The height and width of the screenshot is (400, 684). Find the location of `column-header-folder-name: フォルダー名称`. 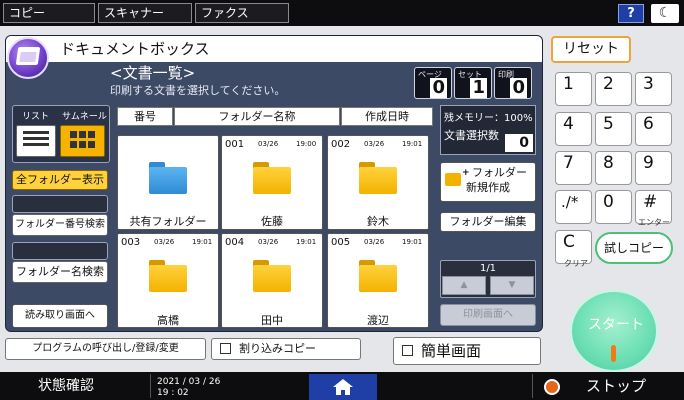

column-header-folder-name: フォルダー名称 is located at coordinates (257, 116).